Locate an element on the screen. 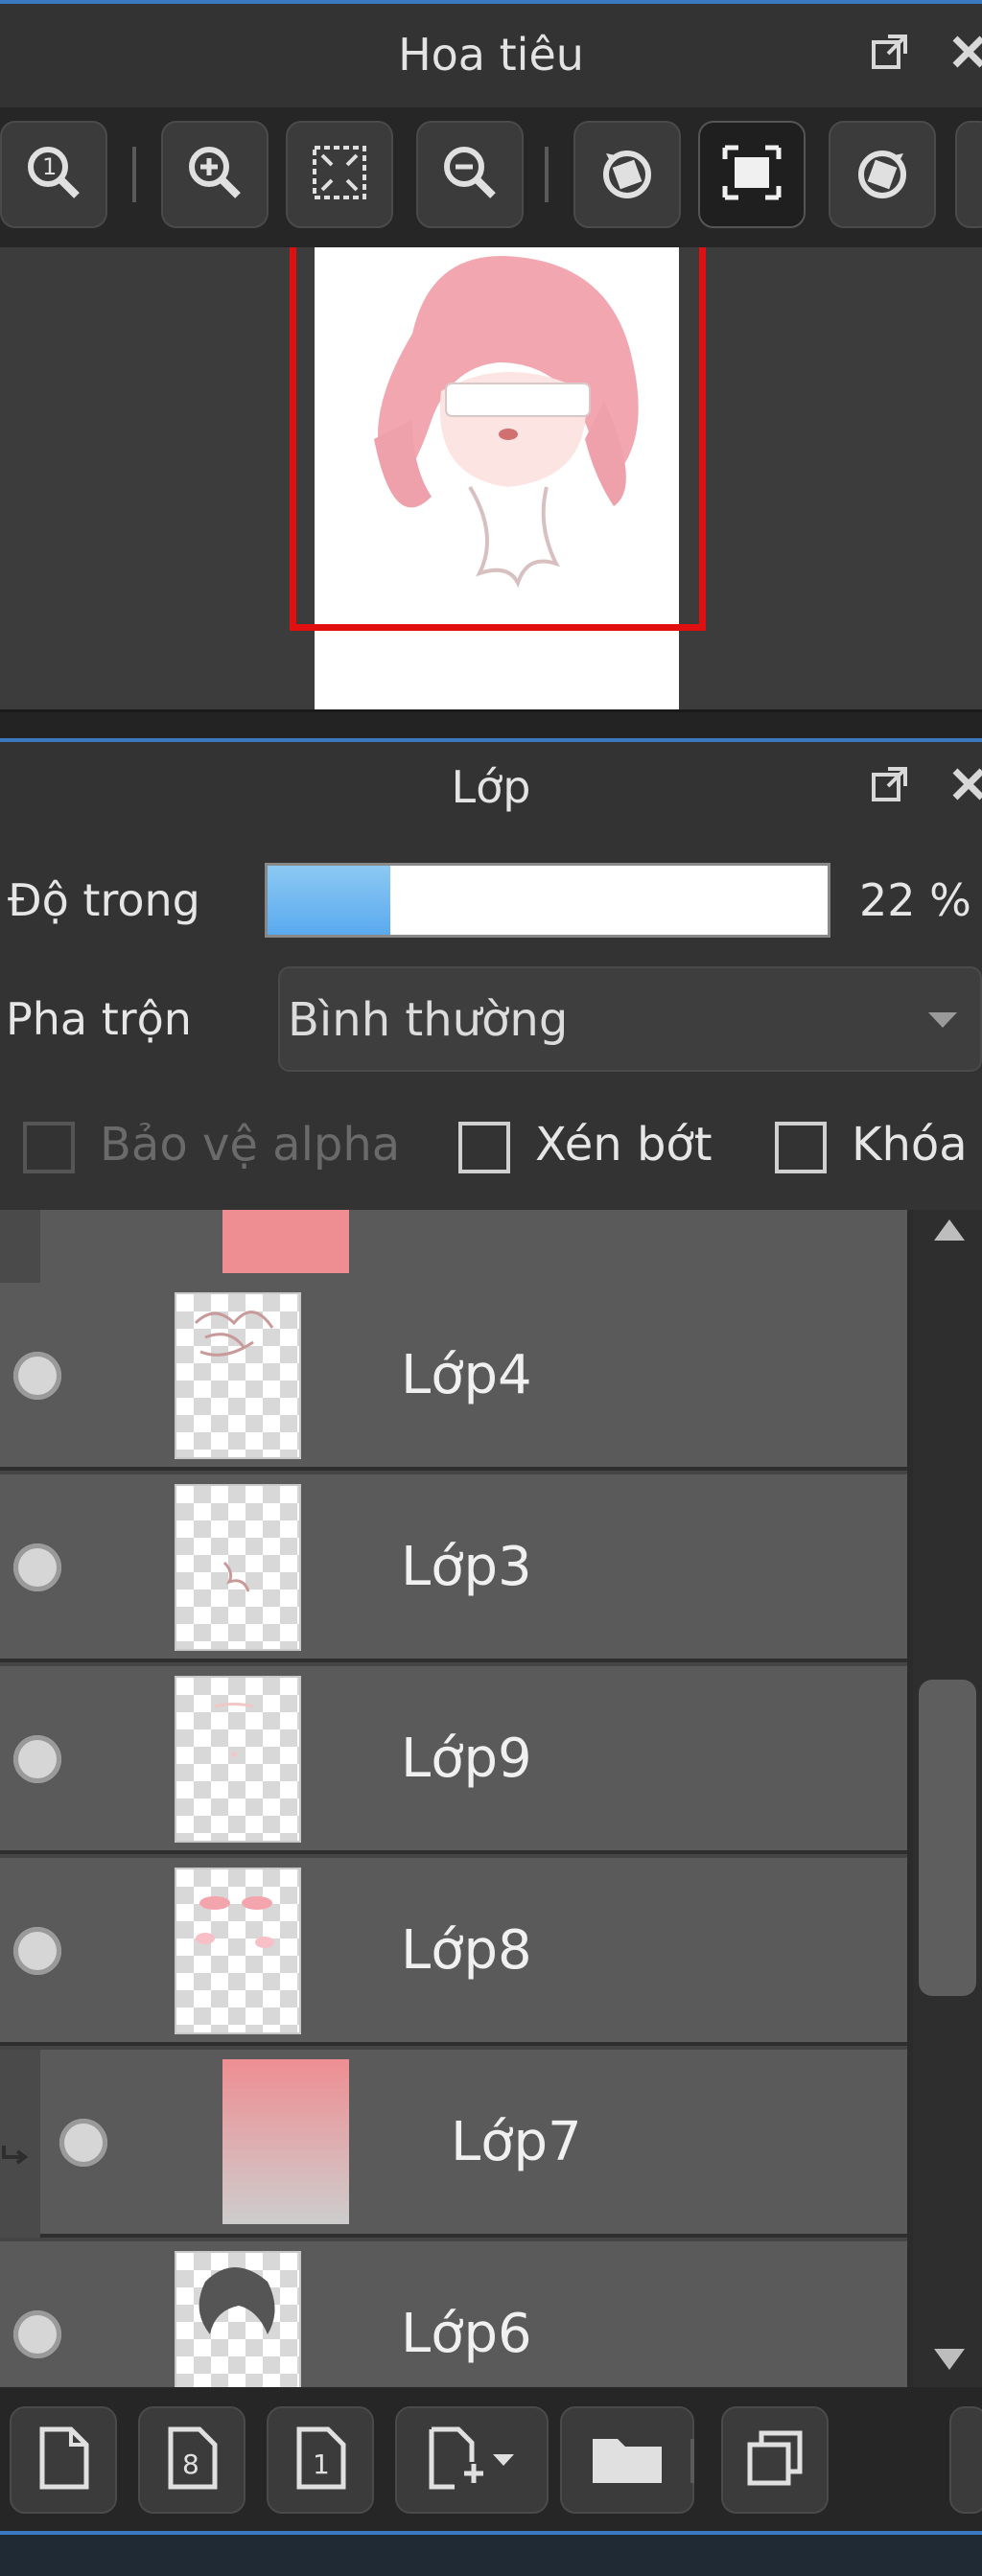  folder-icon is located at coordinates (627, 2460).